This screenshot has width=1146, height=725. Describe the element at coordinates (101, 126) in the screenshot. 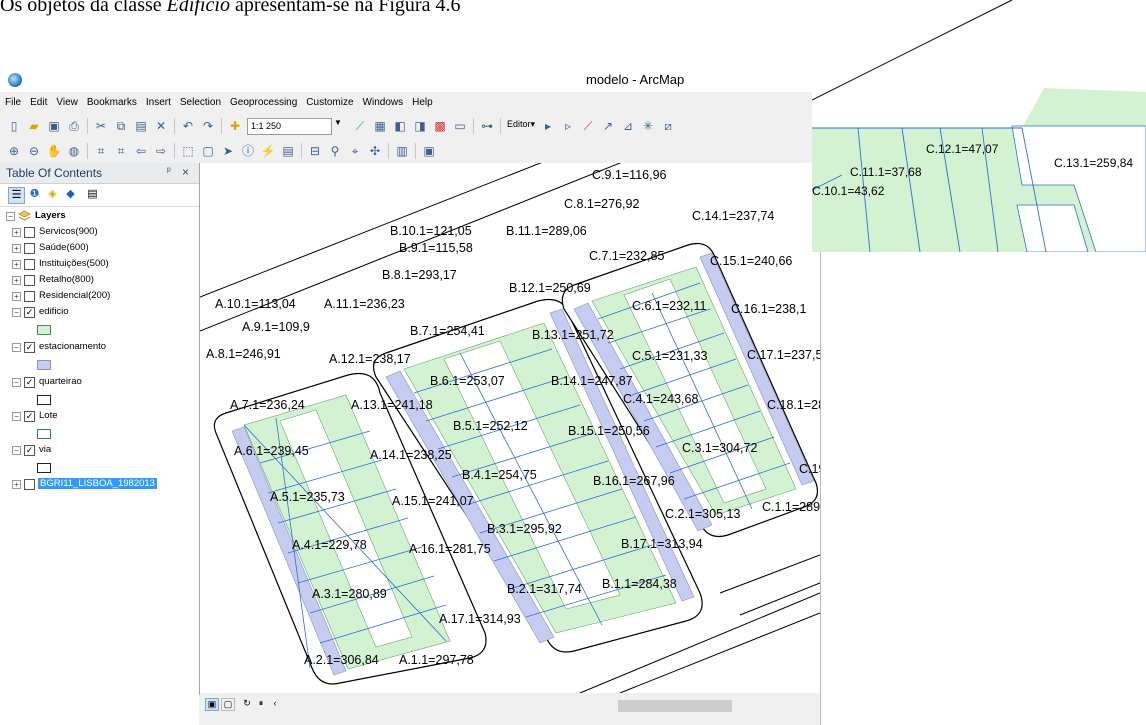

I see `cut-icon: ✂` at that location.